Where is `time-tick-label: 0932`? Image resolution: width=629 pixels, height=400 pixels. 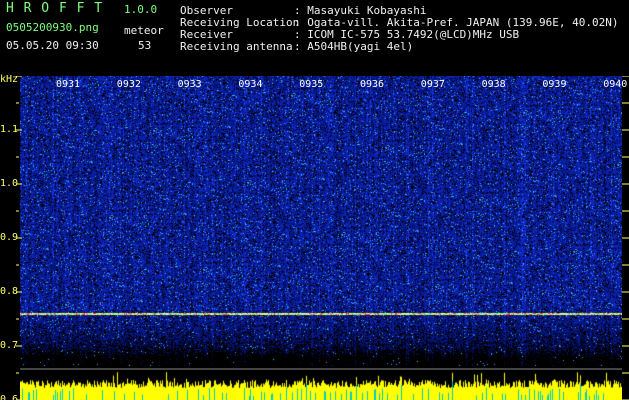 time-tick-label: 0932 is located at coordinates (128, 84).